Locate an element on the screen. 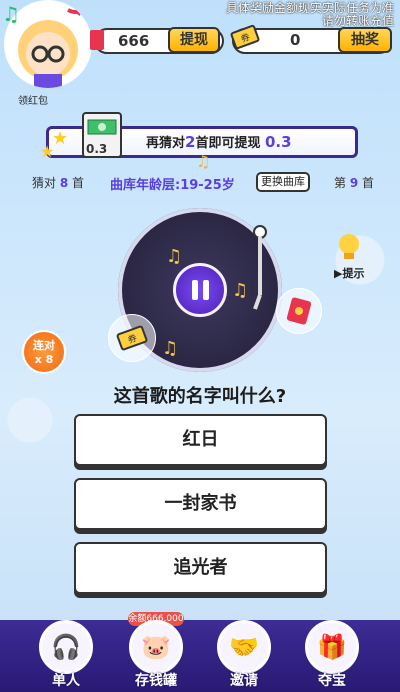 This screenshot has height=692, width=400. hint-button: ▶提示 is located at coordinates (349, 256).